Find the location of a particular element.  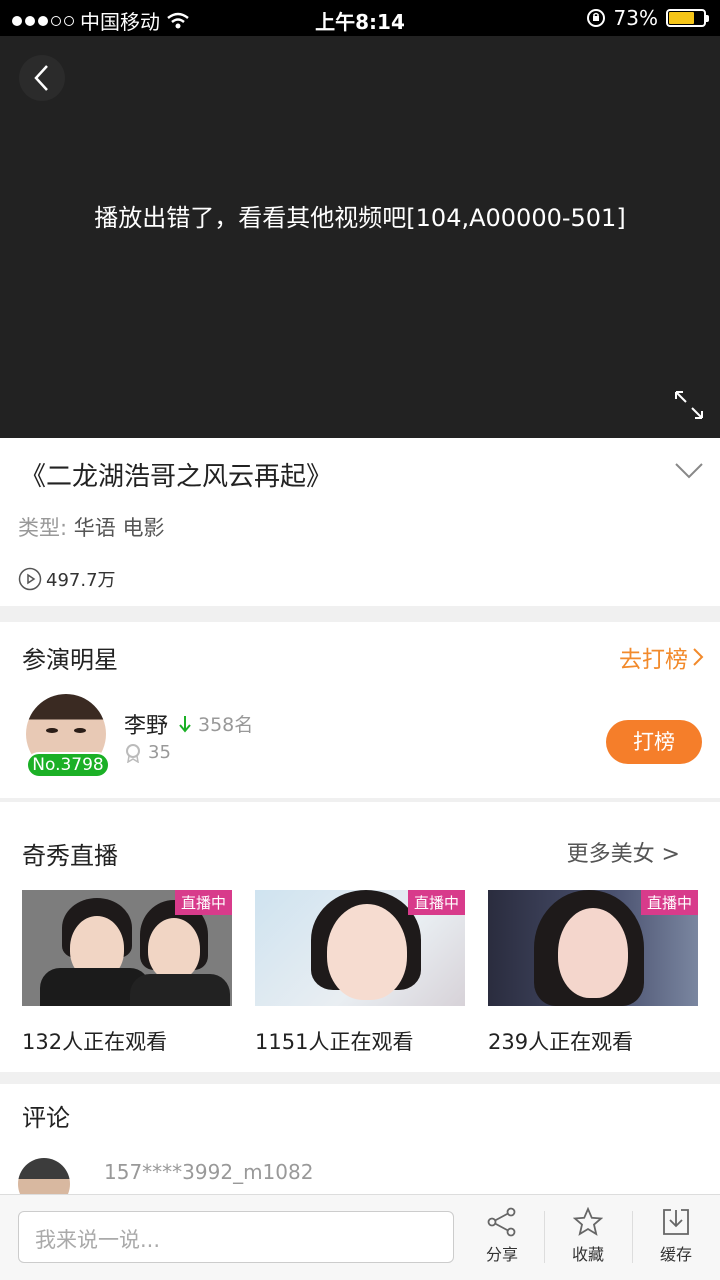

status-right: 73% is located at coordinates (647, 18).